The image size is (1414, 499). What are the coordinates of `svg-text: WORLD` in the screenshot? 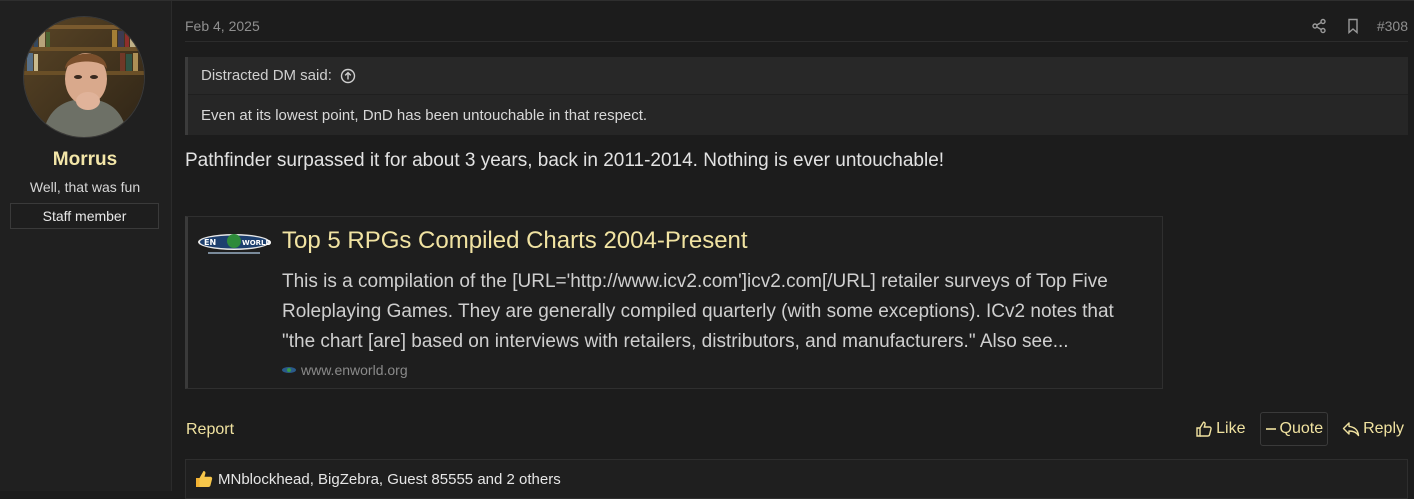 It's located at (257, 243).